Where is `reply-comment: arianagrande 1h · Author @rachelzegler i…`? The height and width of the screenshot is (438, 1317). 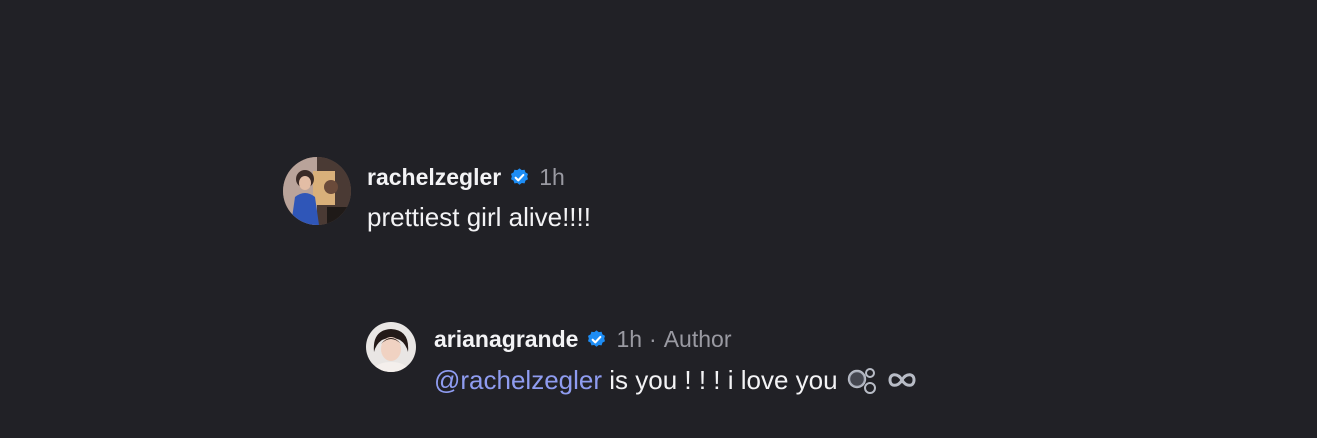
reply-comment: arianagrande 1h · Author @rachelzegler i… is located at coordinates (642, 359).